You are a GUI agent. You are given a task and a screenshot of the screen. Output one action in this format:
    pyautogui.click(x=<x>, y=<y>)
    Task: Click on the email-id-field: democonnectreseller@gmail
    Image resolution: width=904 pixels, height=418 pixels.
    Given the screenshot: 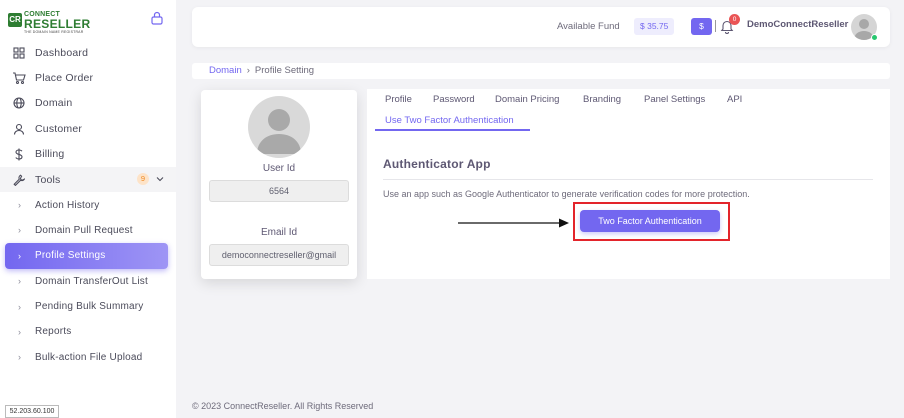 What is the action you would take?
    pyautogui.click(x=279, y=255)
    